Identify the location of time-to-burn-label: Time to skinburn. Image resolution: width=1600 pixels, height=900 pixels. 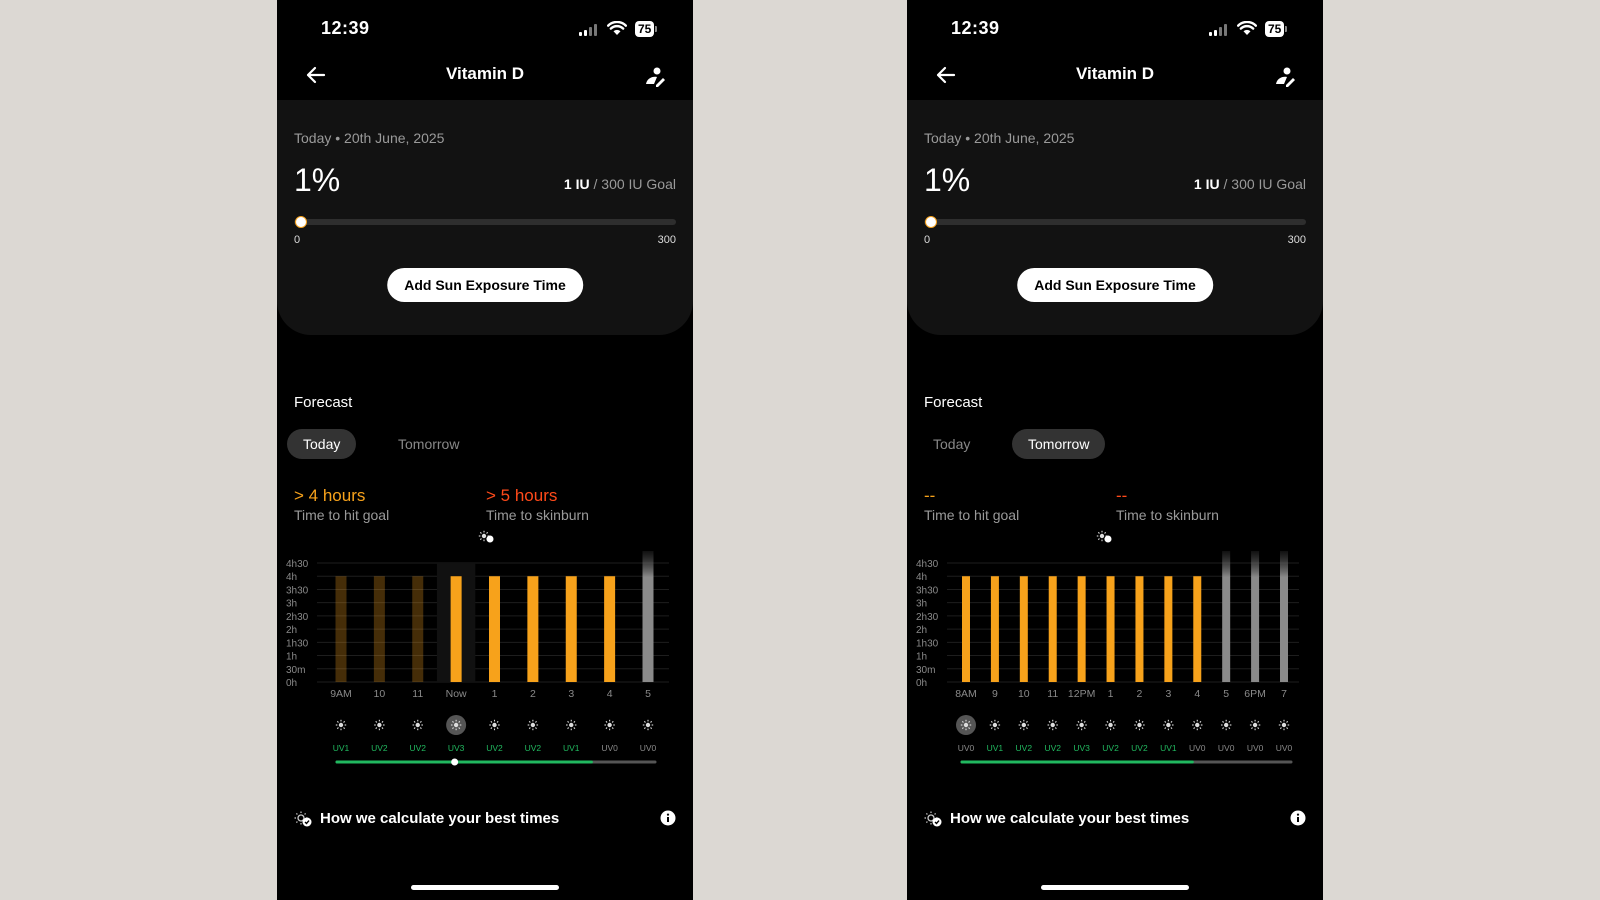
(537, 515).